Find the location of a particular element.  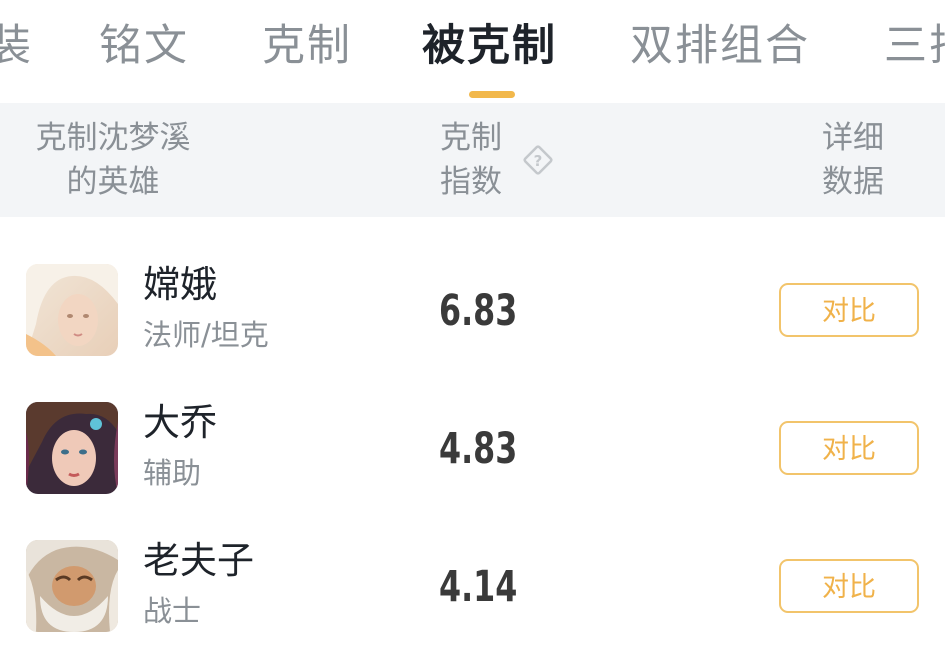

hero-avatar-laofuzi is located at coordinates (72, 586).